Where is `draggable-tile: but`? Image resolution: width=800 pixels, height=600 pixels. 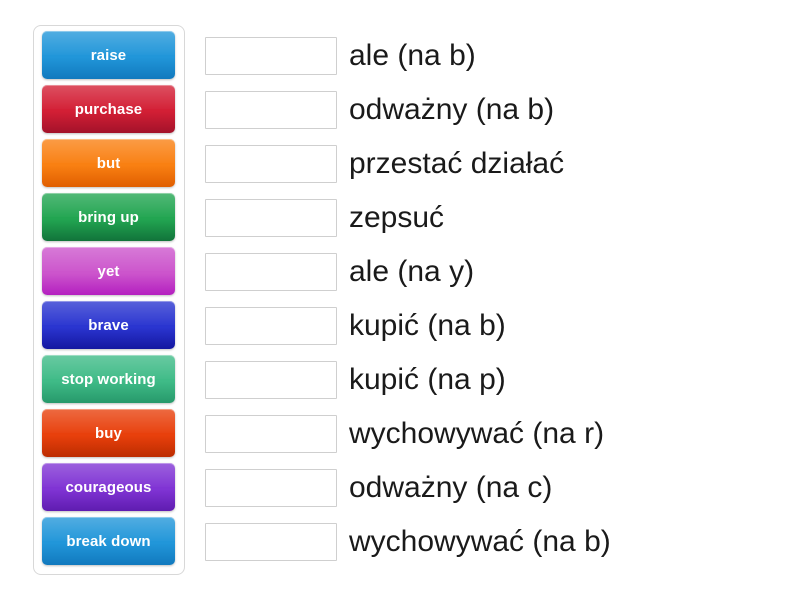 draggable-tile: but is located at coordinates (108, 163).